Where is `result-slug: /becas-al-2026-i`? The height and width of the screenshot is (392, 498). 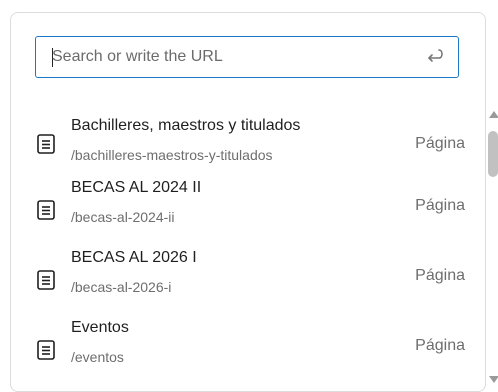
result-slug: /becas-al-2026-i is located at coordinates (121, 287).